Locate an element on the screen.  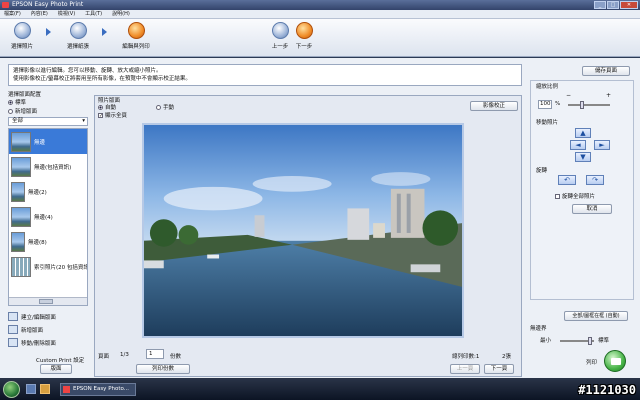
step-edit-print: 編輯與列印 is located at coordinates (136, 36).